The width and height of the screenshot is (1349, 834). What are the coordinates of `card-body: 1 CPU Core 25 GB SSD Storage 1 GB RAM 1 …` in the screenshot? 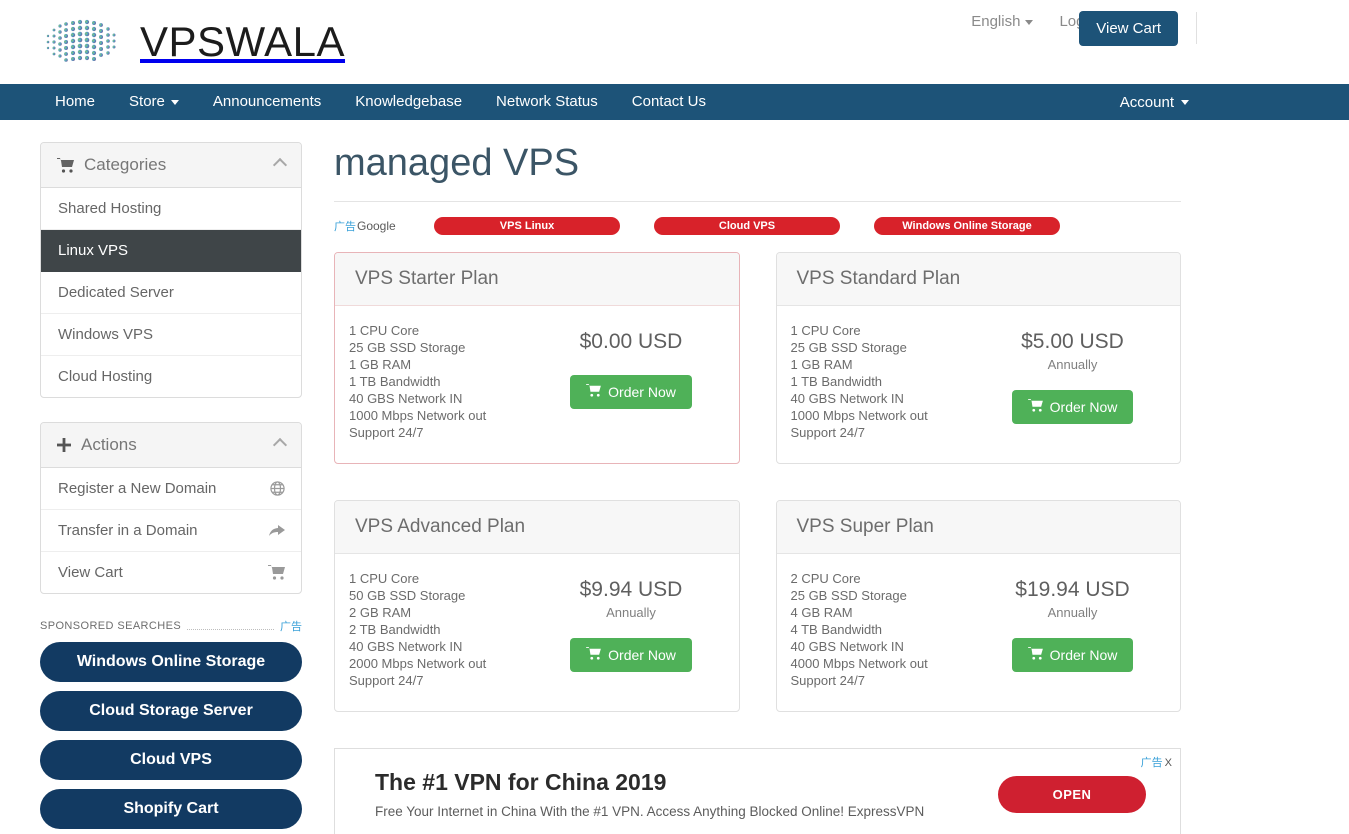 It's located at (537, 384).